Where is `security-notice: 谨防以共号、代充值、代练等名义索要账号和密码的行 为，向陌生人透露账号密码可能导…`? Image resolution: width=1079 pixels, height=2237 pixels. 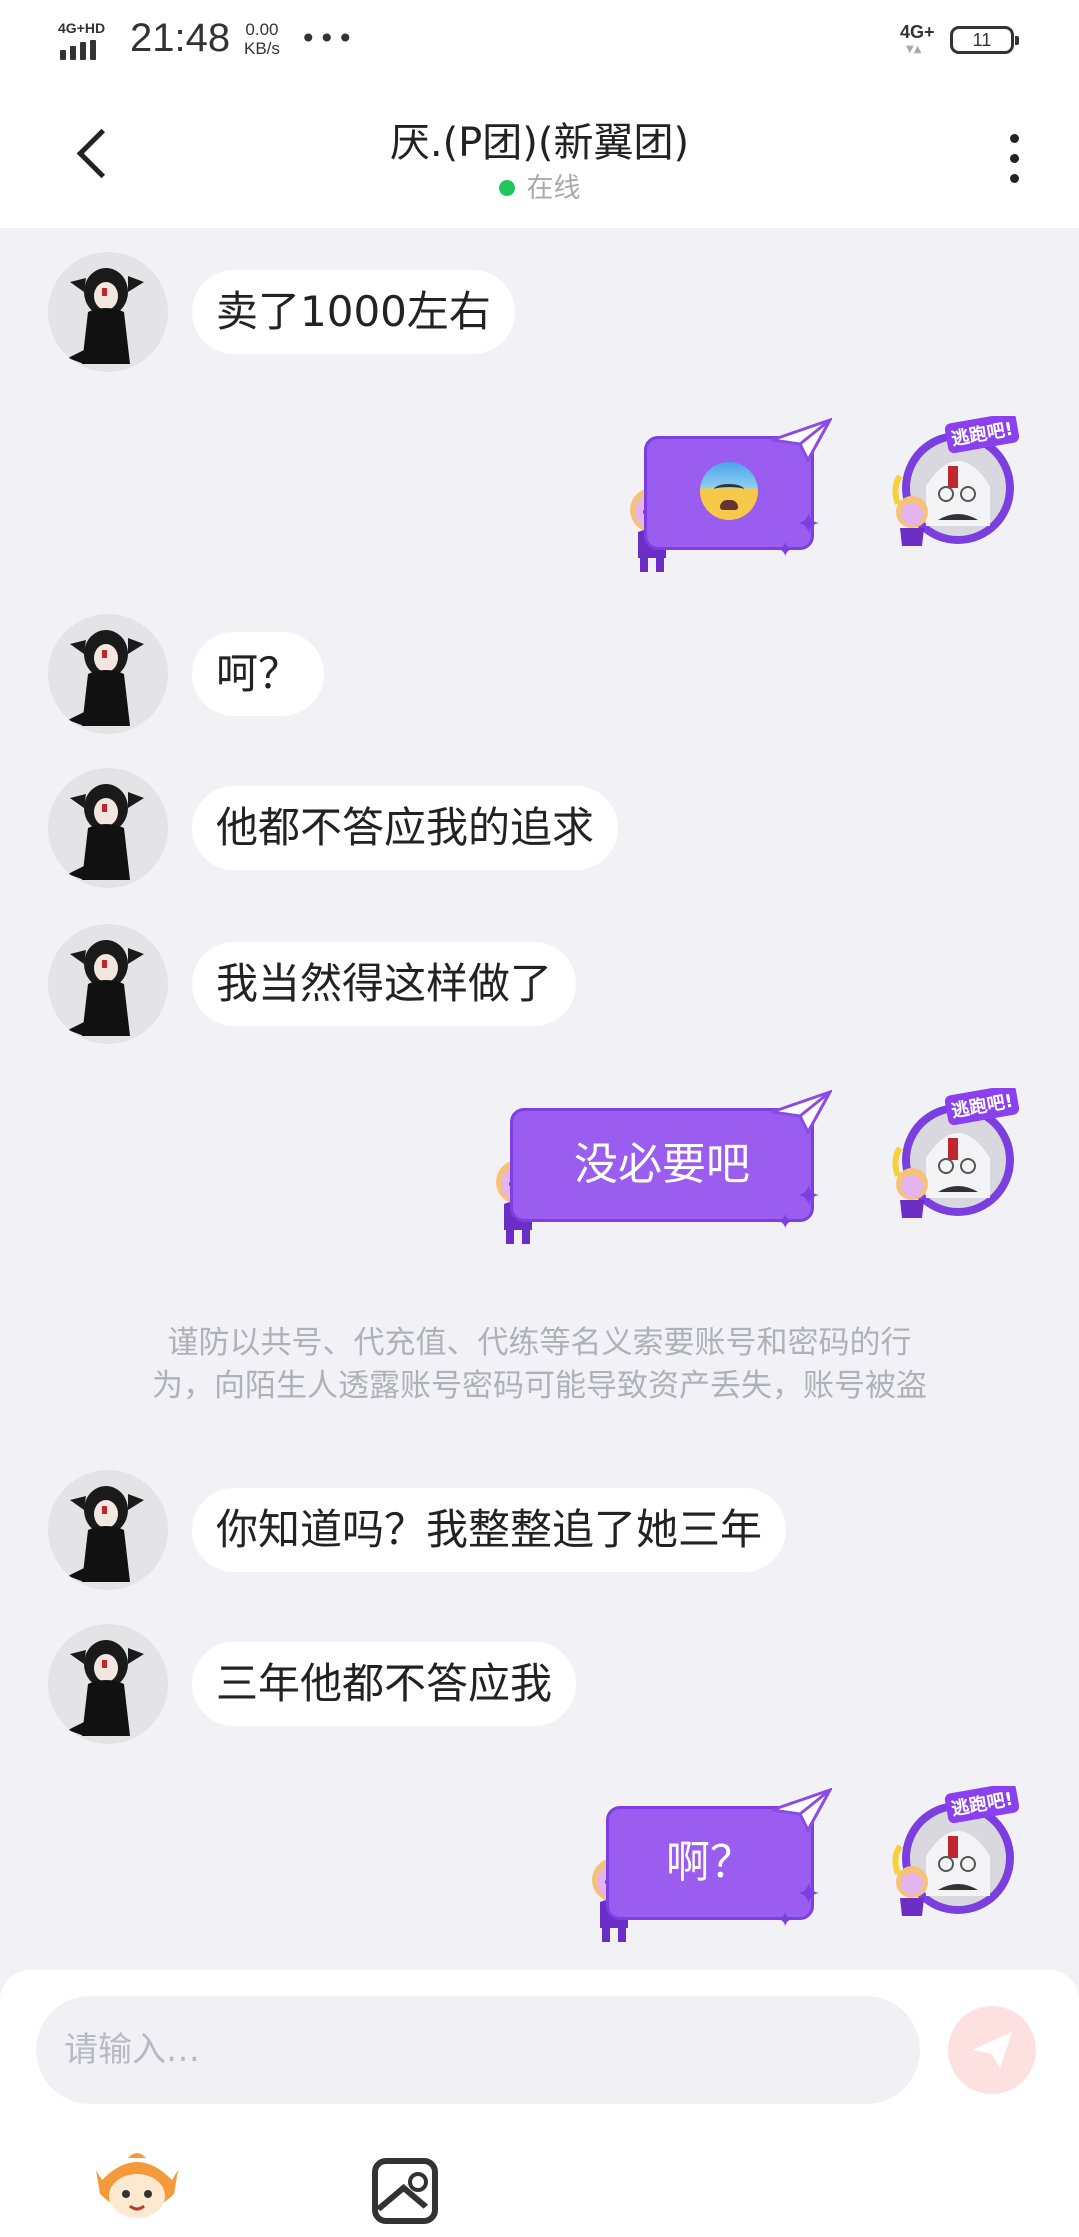 security-notice: 谨防以共号、代充值、代练等名义索要账号和密码的行 为，向陌生人透露账号密码可能导… is located at coordinates (539, 1365).